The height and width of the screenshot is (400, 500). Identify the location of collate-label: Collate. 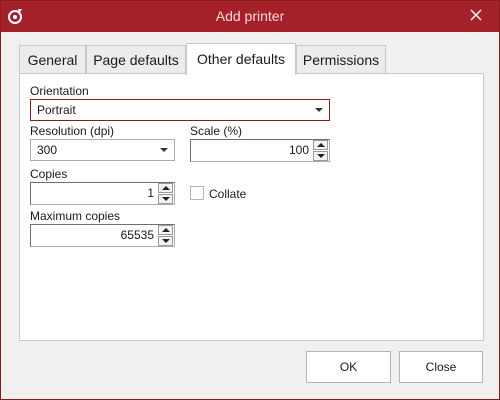
(228, 194).